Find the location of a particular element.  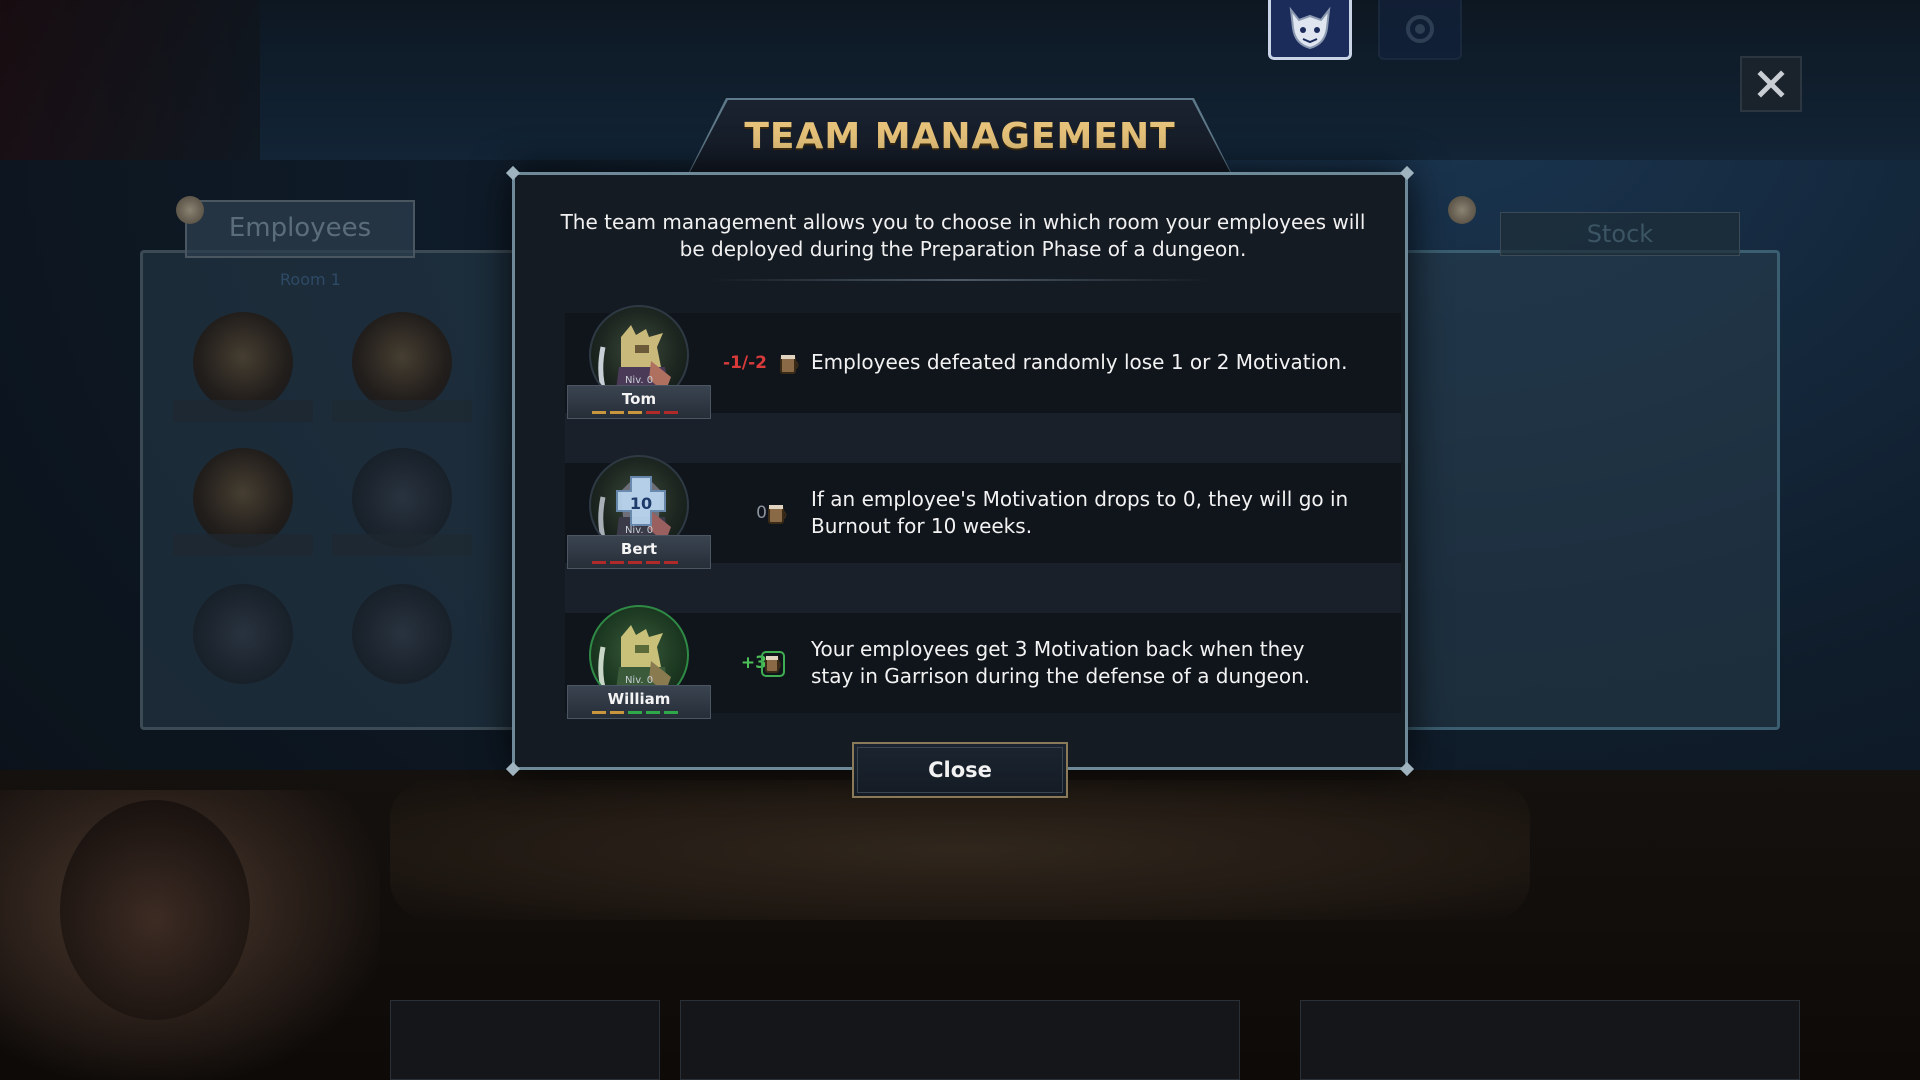

employee-name-plate: Tom is located at coordinates (639, 402).